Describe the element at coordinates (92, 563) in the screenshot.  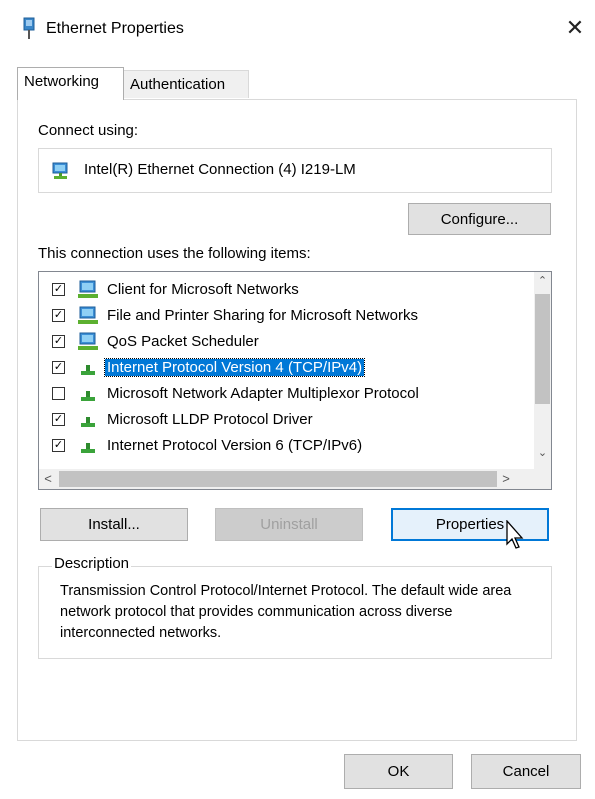
I see `description-legend: Description` at that location.